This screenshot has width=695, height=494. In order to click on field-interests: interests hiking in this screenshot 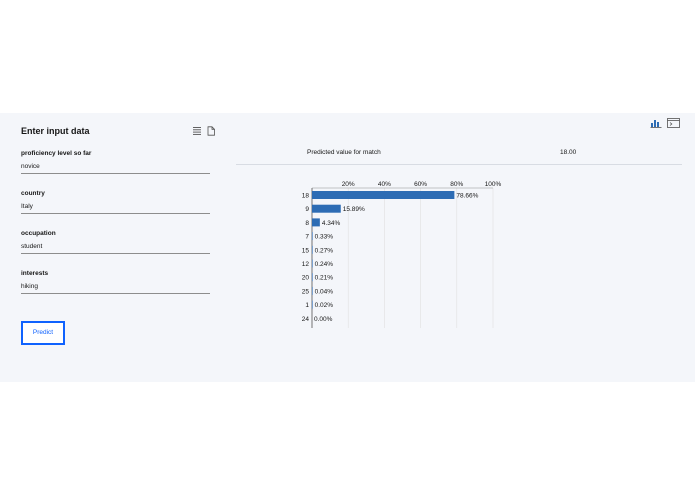, I will do `click(115, 281)`.